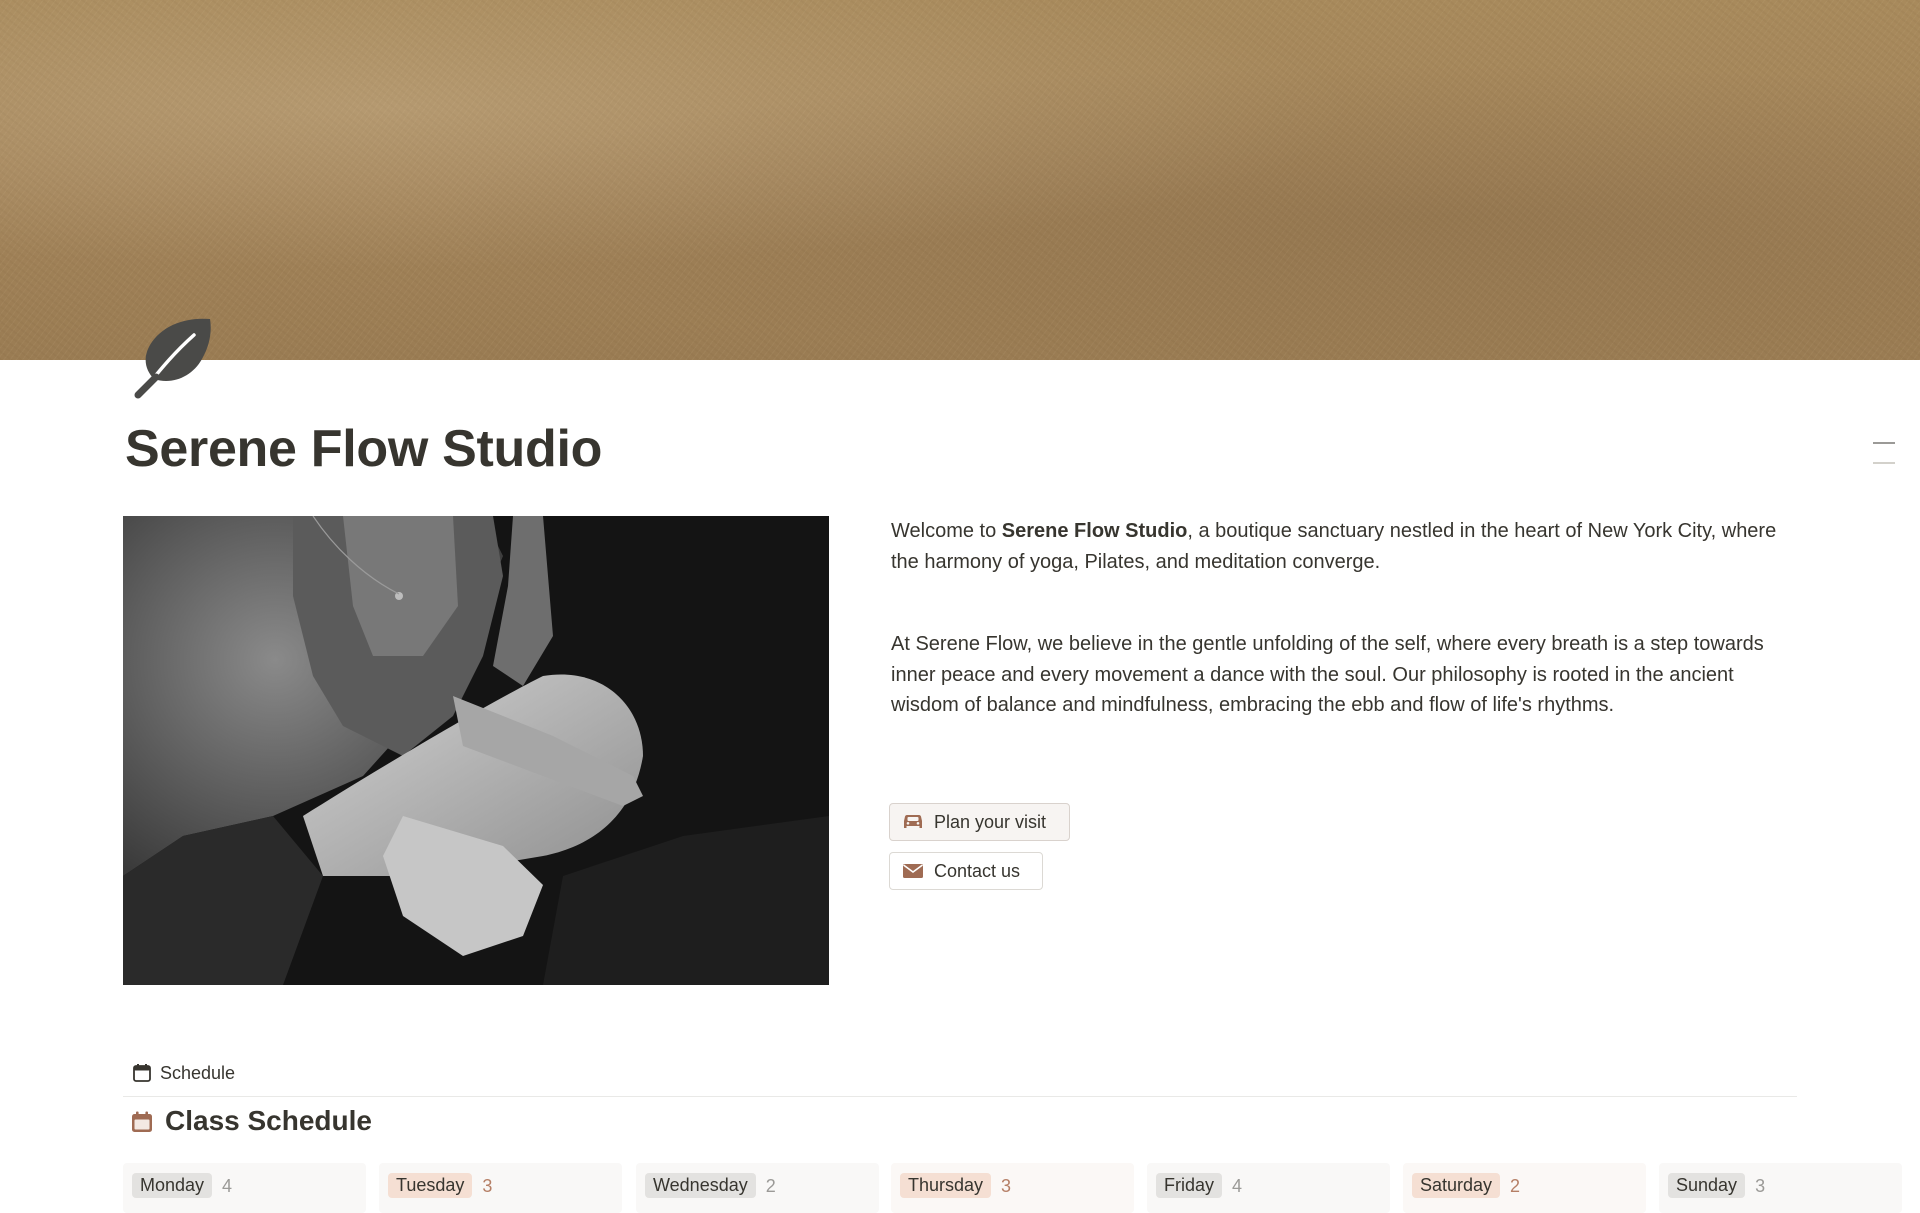 Image resolution: width=1920 pixels, height=1213 pixels. What do you see at coordinates (244, 1188) in the screenshot?
I see `board-group-monday: Monday 4` at bounding box center [244, 1188].